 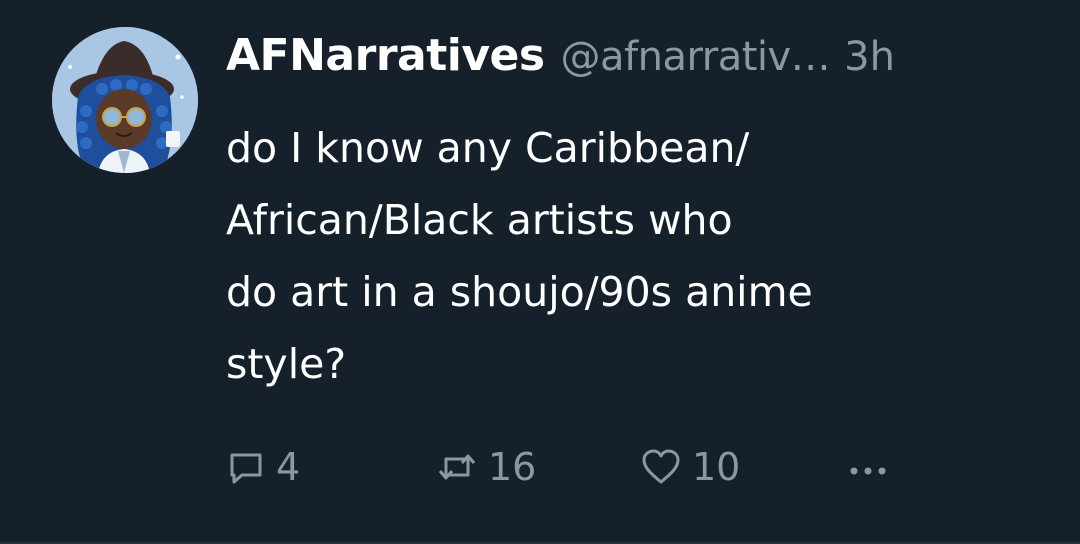 I want to click on tweet-header: AFNarratives @afnarrativ… 3h, so click(x=641, y=65).